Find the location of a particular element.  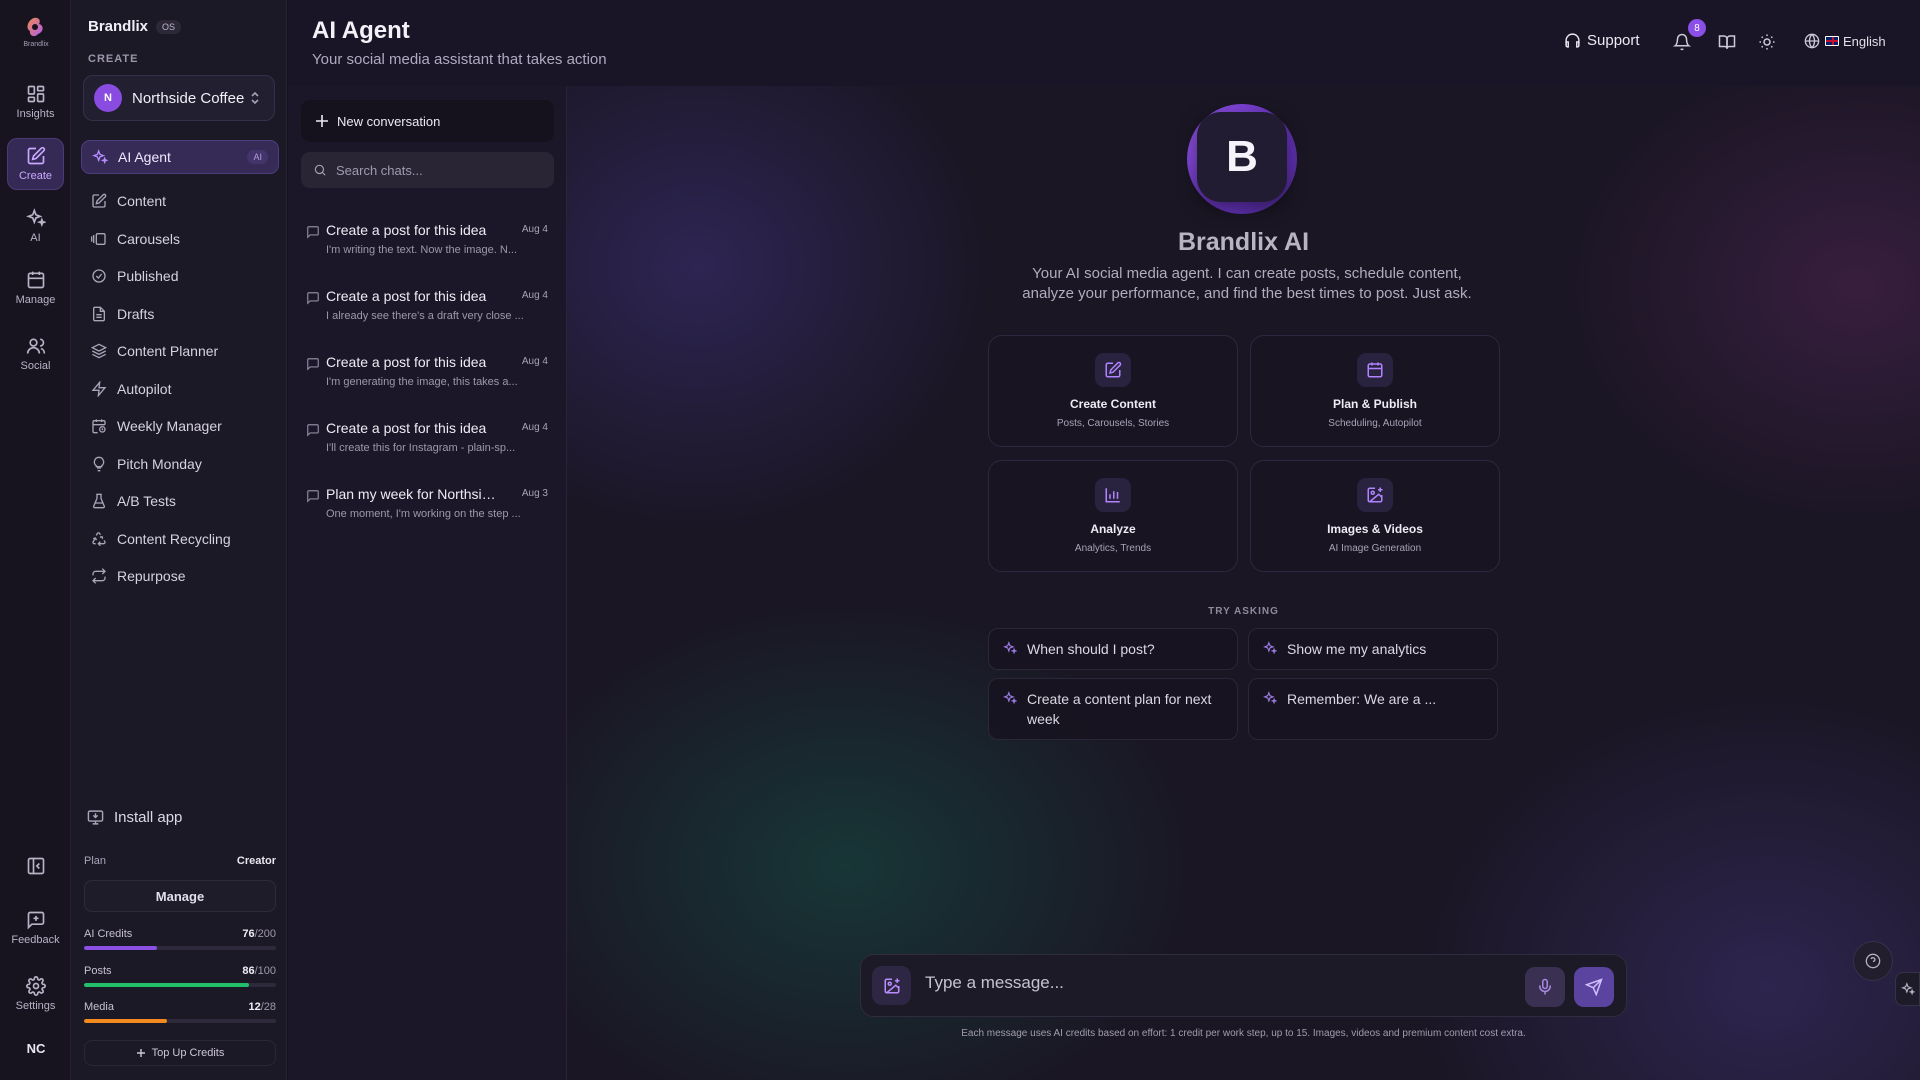

capability-plan-publish: Plan & Publish Scheduling, Autopilot is located at coordinates (1375, 391).